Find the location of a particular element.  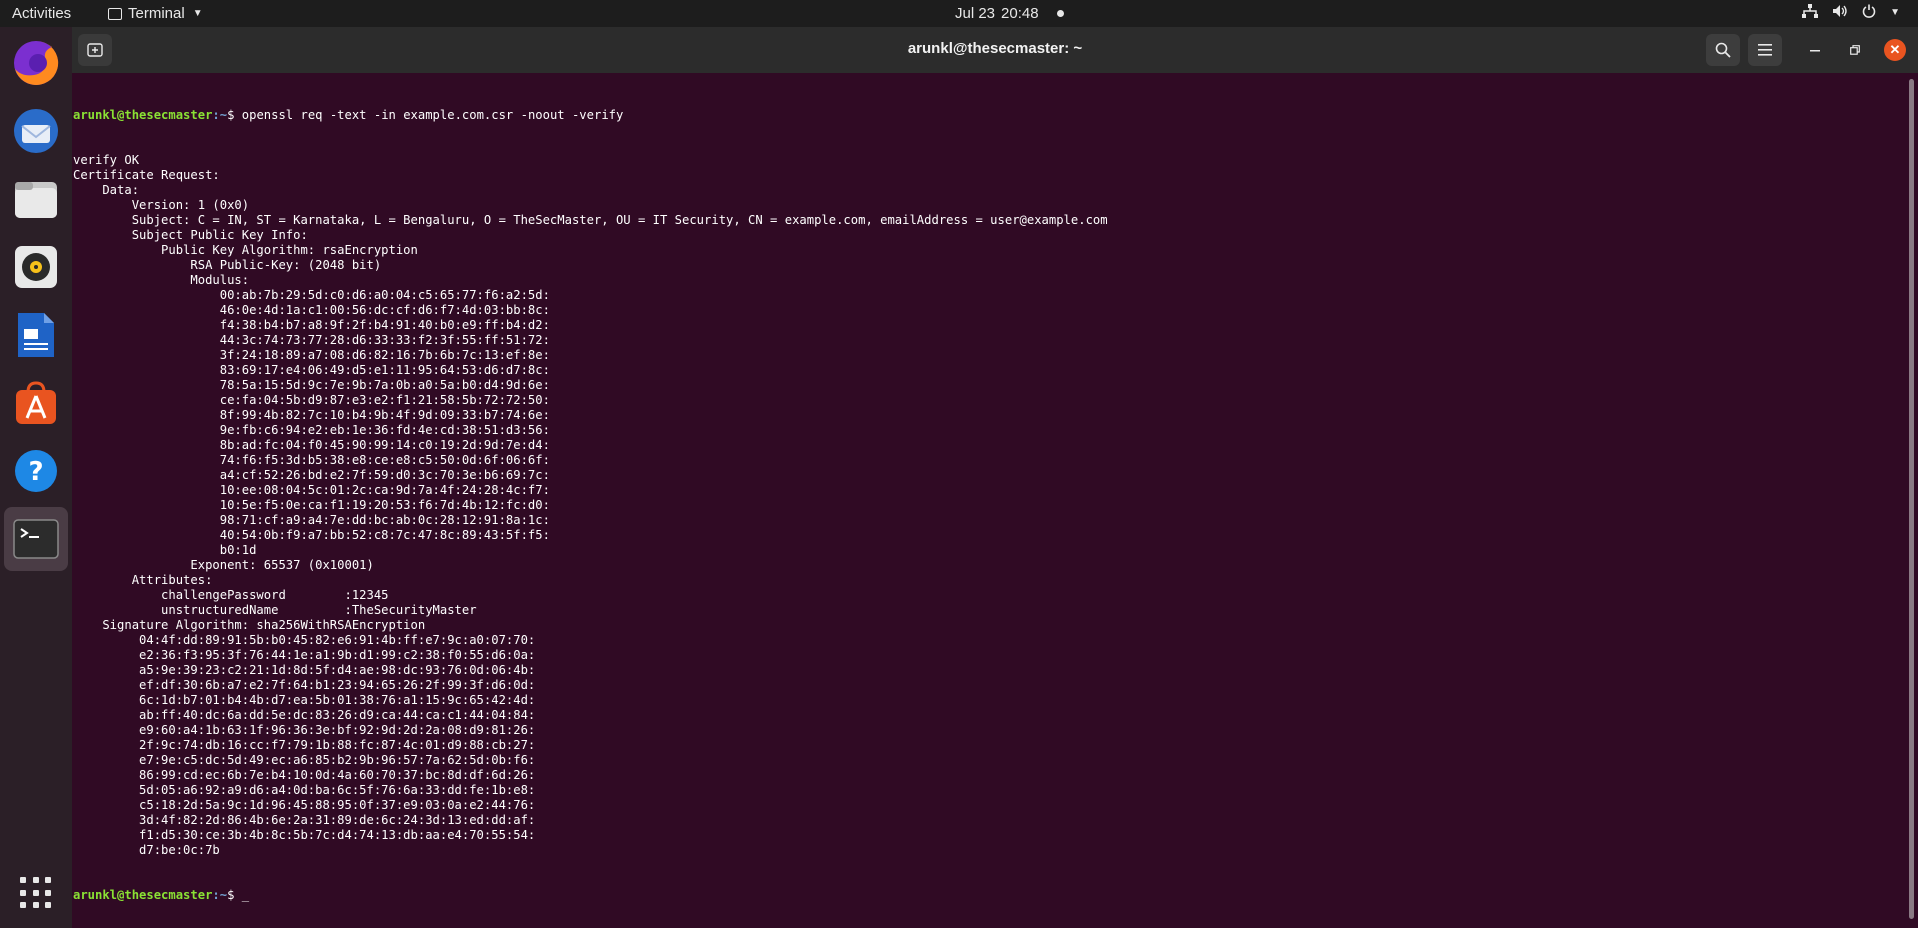

writer-icon is located at coordinates (36, 335).